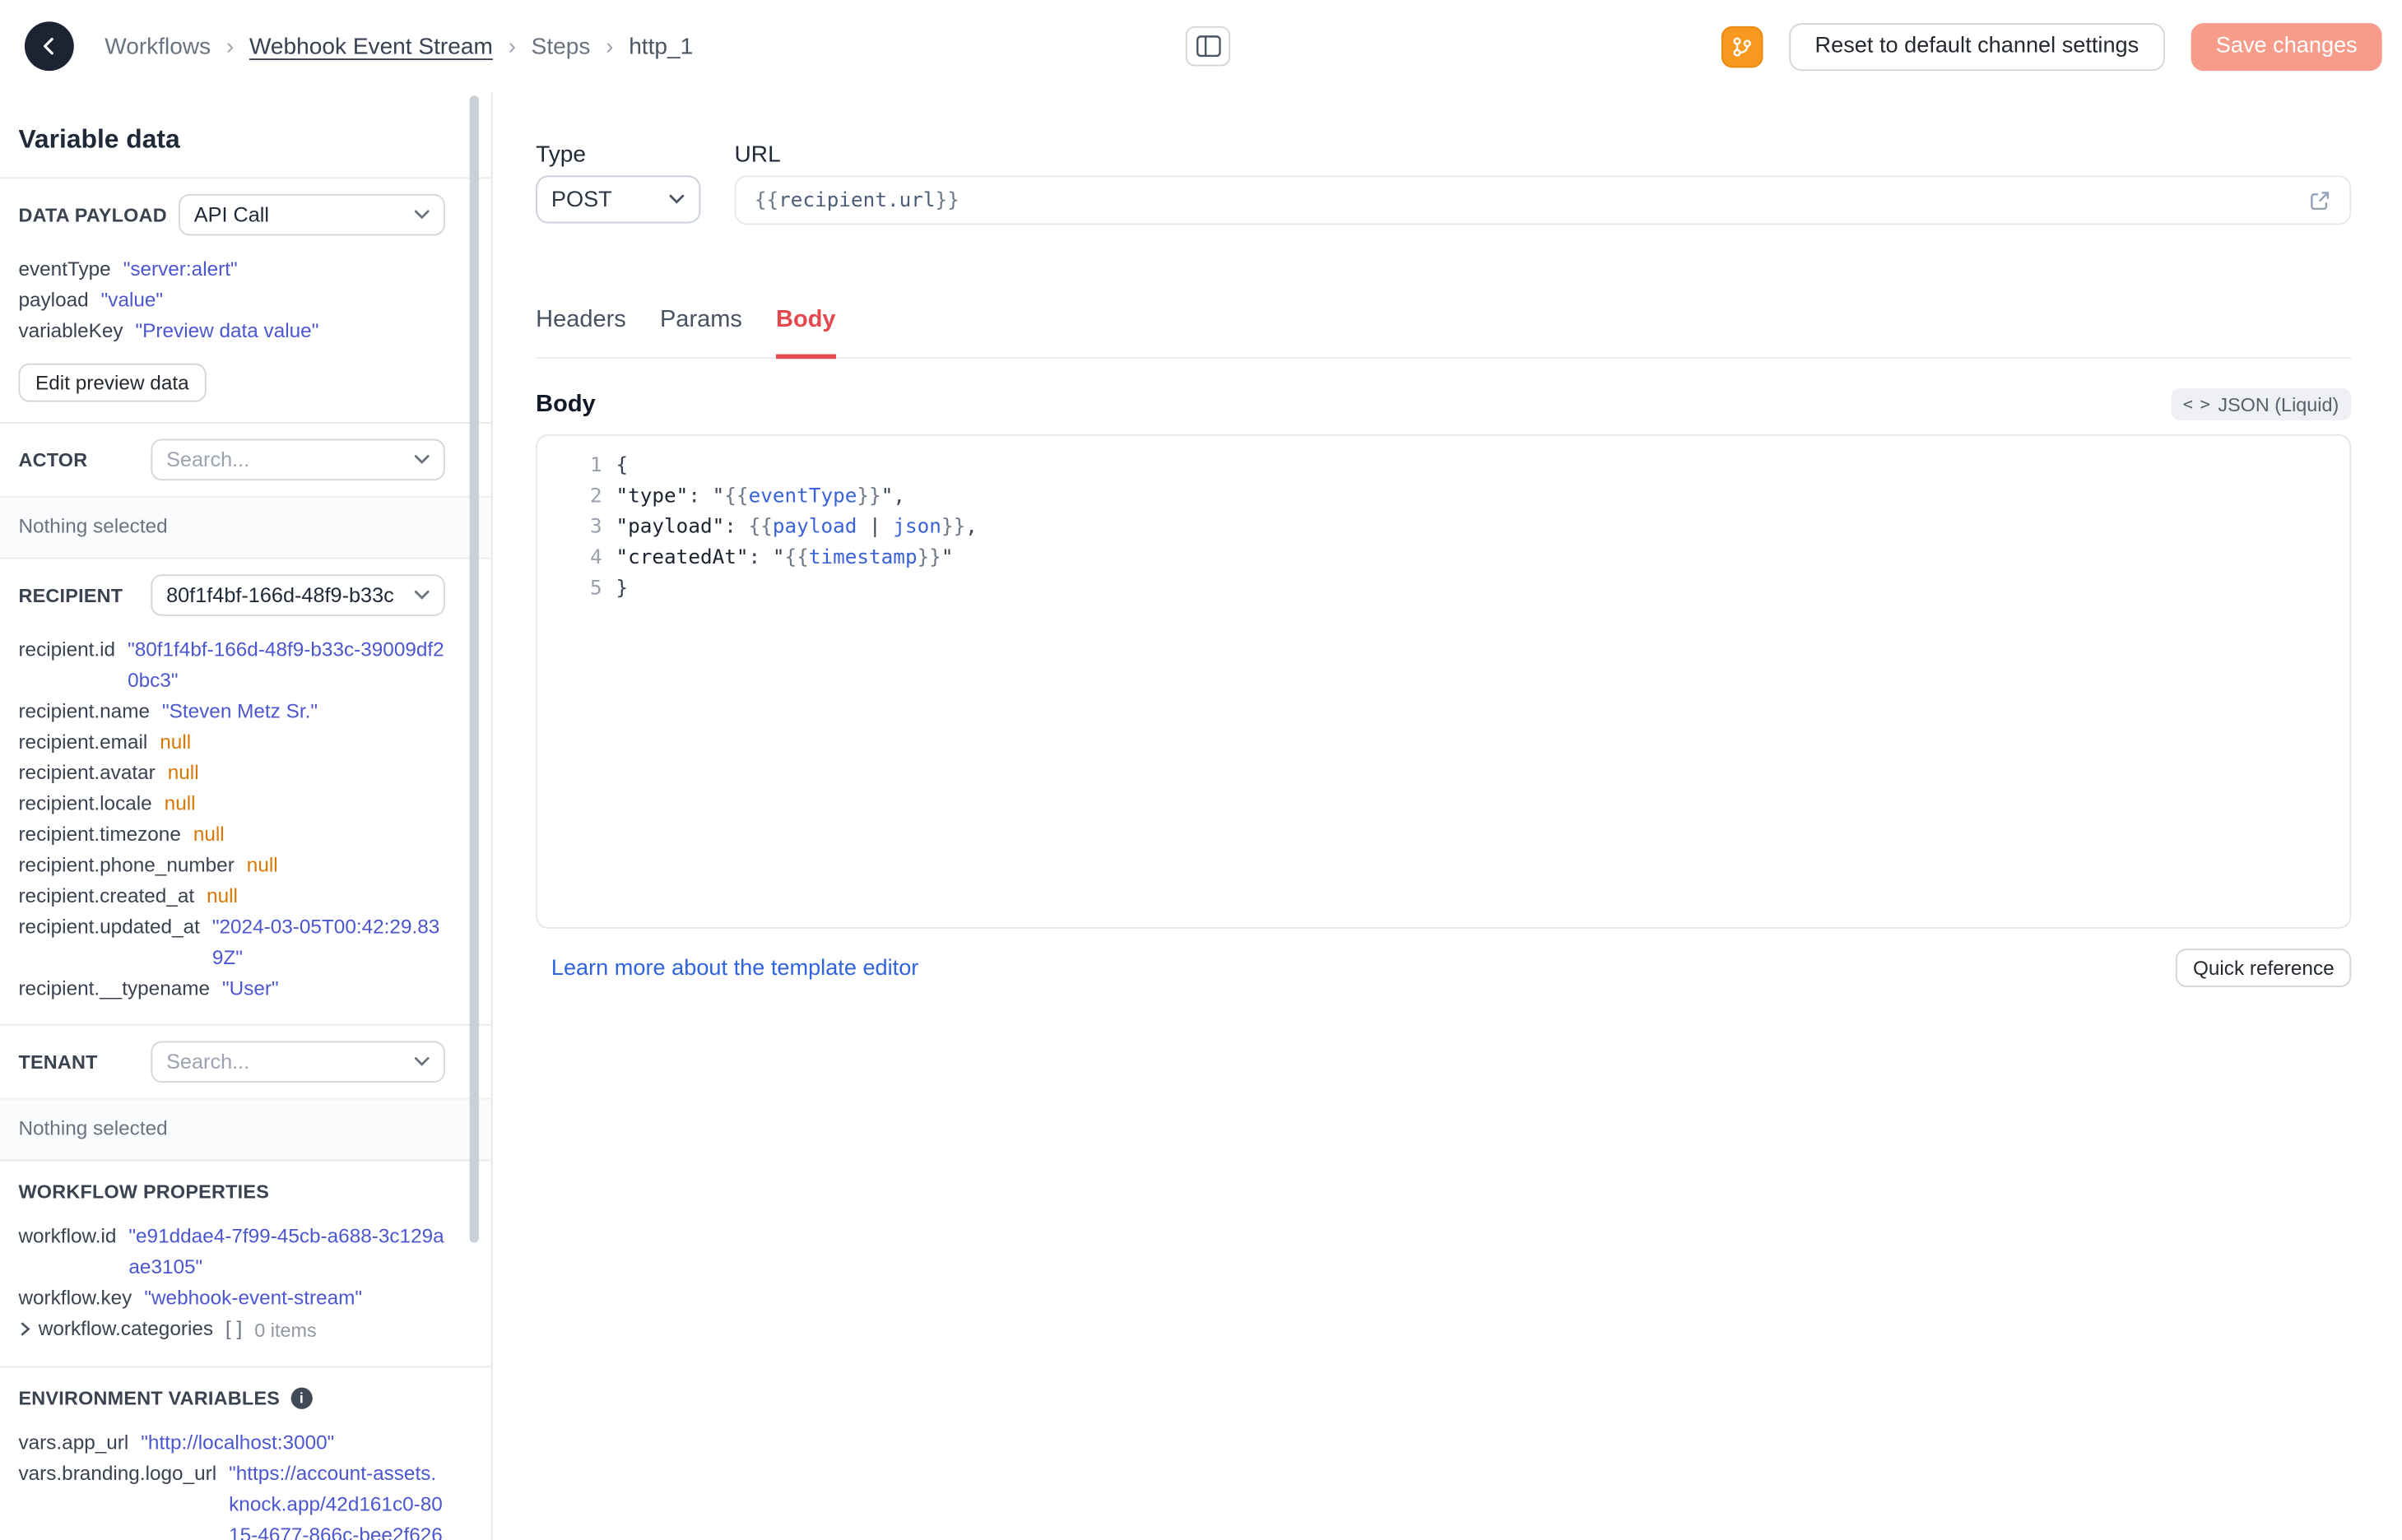 The width and height of the screenshot is (2402, 1540). What do you see at coordinates (93, 526) in the screenshot?
I see `actor-empty-text: Nothing selected` at bounding box center [93, 526].